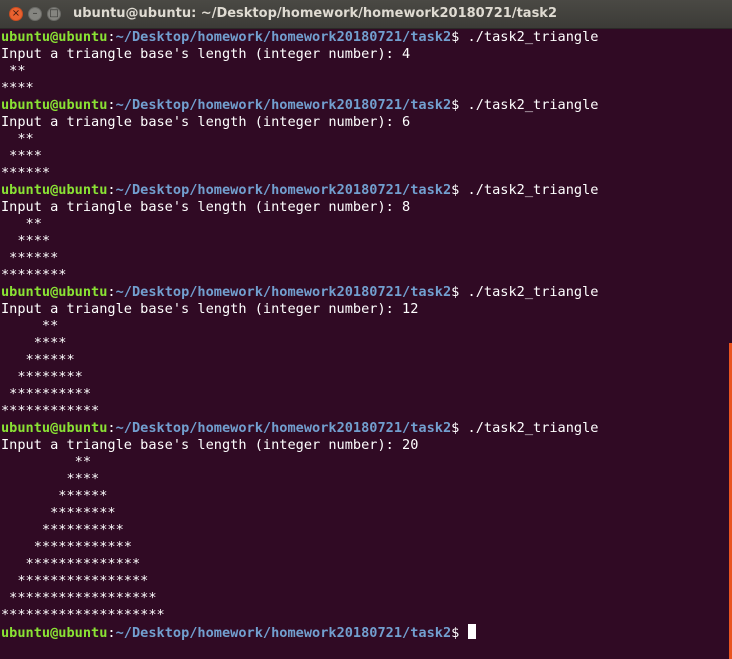 The width and height of the screenshot is (732, 659). I want to click on terminal-cursor, so click(471, 631).